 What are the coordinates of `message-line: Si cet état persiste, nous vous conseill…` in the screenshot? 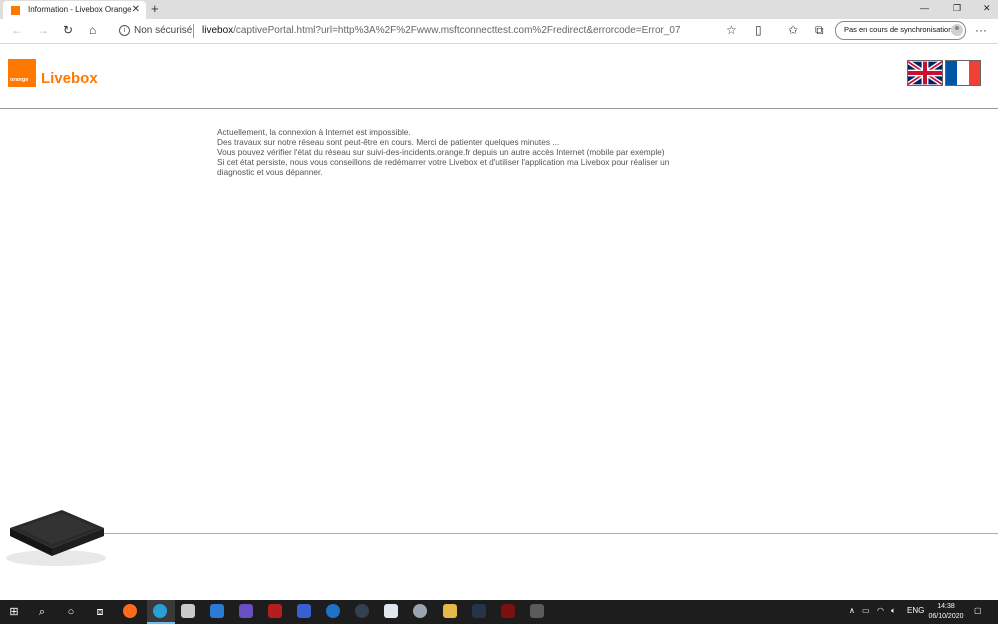 It's located at (443, 167).